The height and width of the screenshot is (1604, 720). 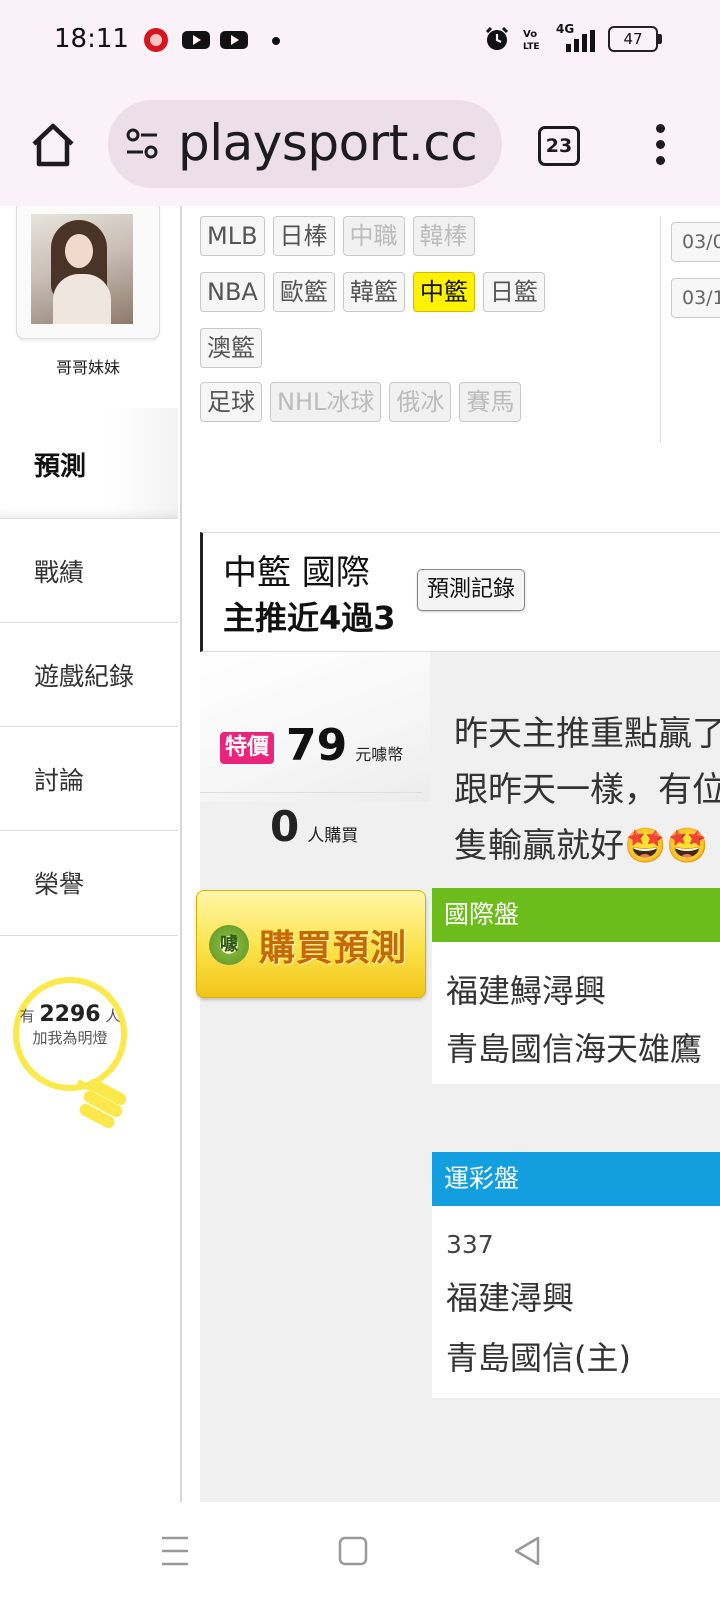 What do you see at coordinates (576, 37) in the screenshot?
I see `signal-icon: 4G` at bounding box center [576, 37].